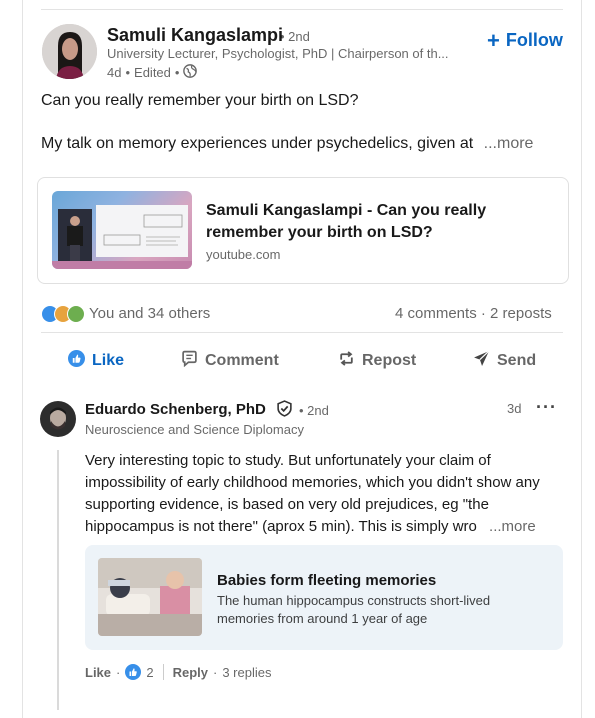 The height and width of the screenshot is (718, 595). I want to click on commenter-headline: Neuroscience and Science Diplomacy, so click(194, 429).